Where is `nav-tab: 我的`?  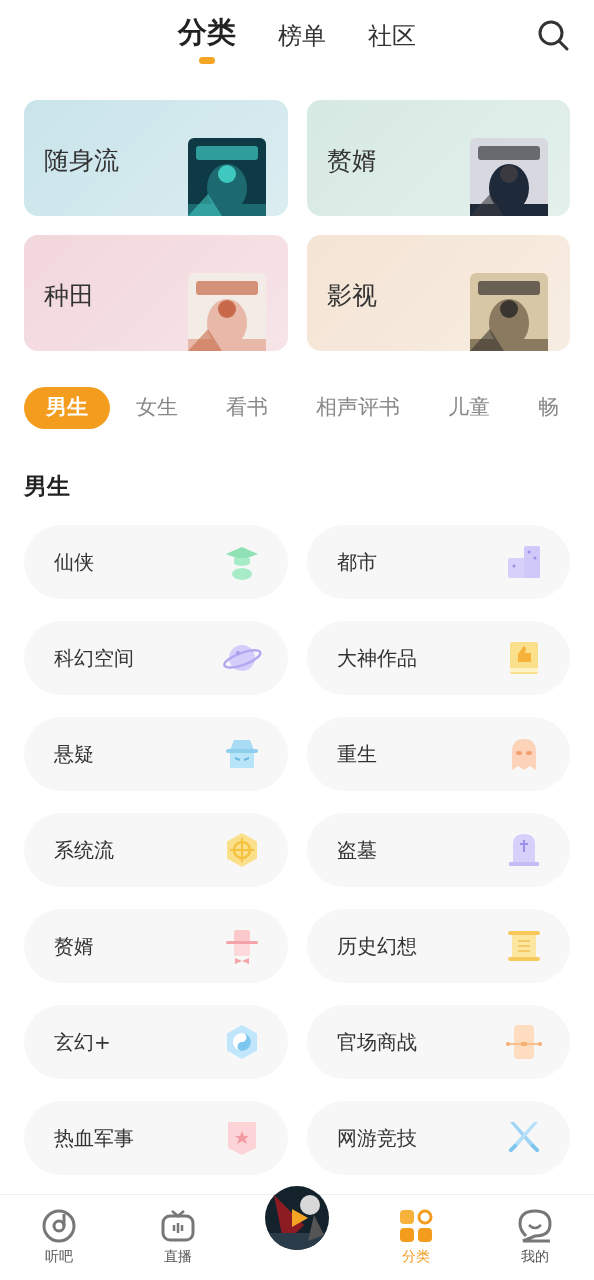 nav-tab: 我的 is located at coordinates (534, 1237).